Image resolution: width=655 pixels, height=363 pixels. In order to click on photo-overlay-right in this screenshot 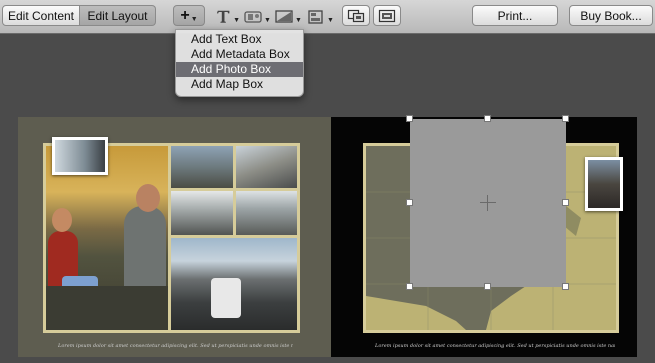, I will do `click(604, 184)`.